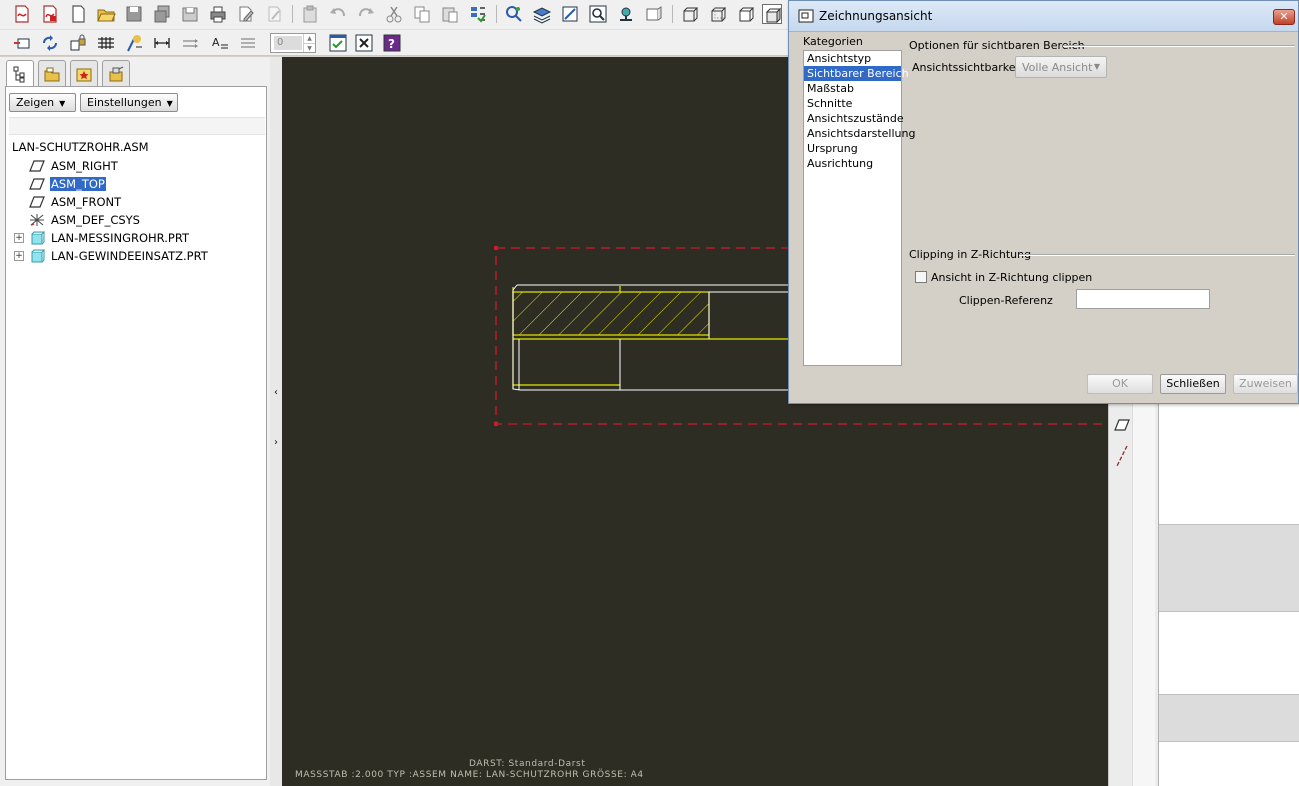 This screenshot has width=1299, height=786. What do you see at coordinates (852, 103) in the screenshot?
I see `category-item: Schnitte` at bounding box center [852, 103].